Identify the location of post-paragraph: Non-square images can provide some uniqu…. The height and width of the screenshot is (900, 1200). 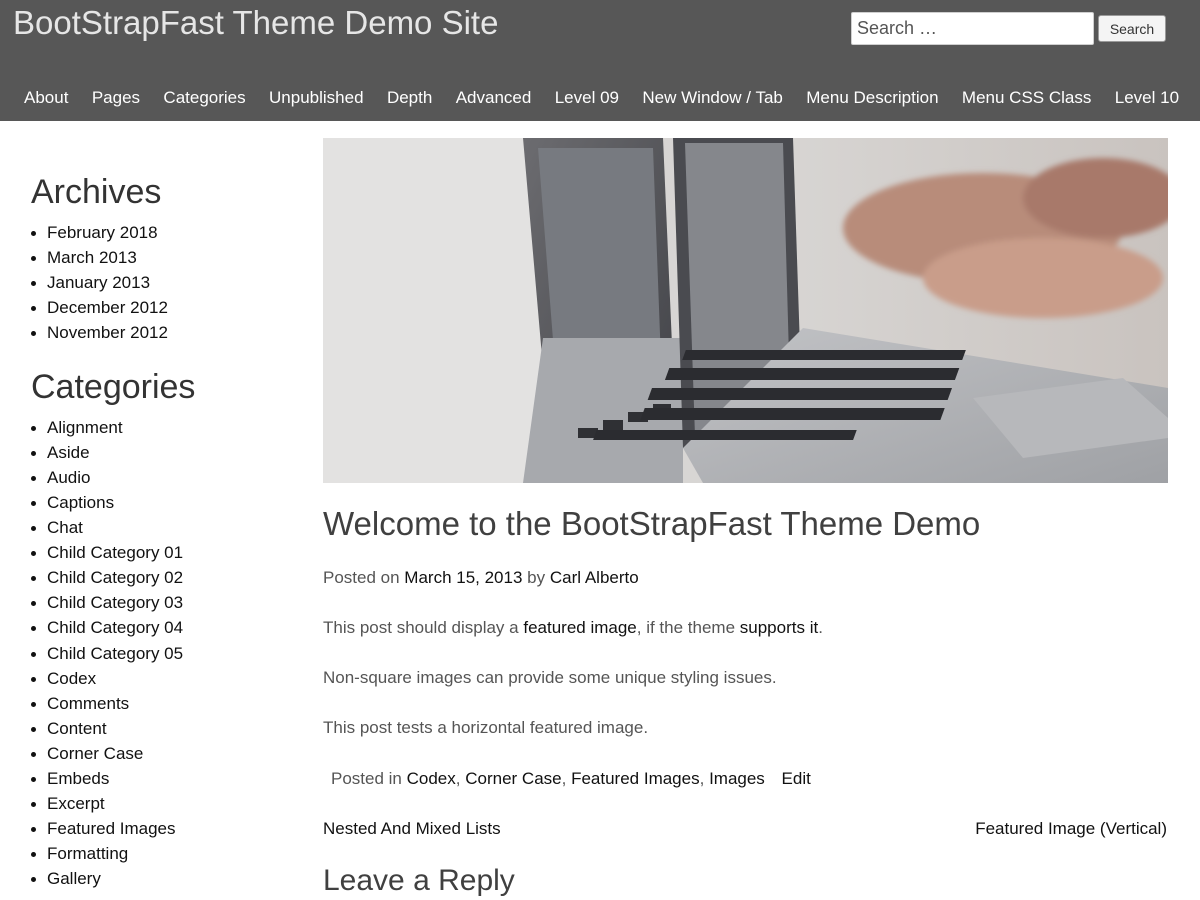
(550, 677).